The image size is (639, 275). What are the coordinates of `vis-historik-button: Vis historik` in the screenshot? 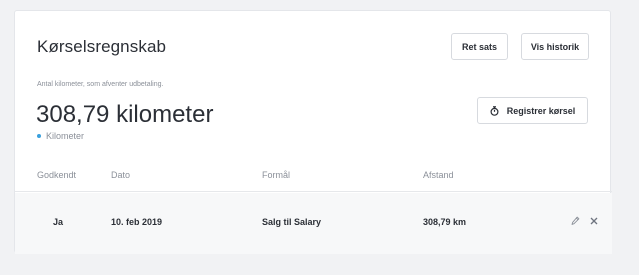 It's located at (555, 46).